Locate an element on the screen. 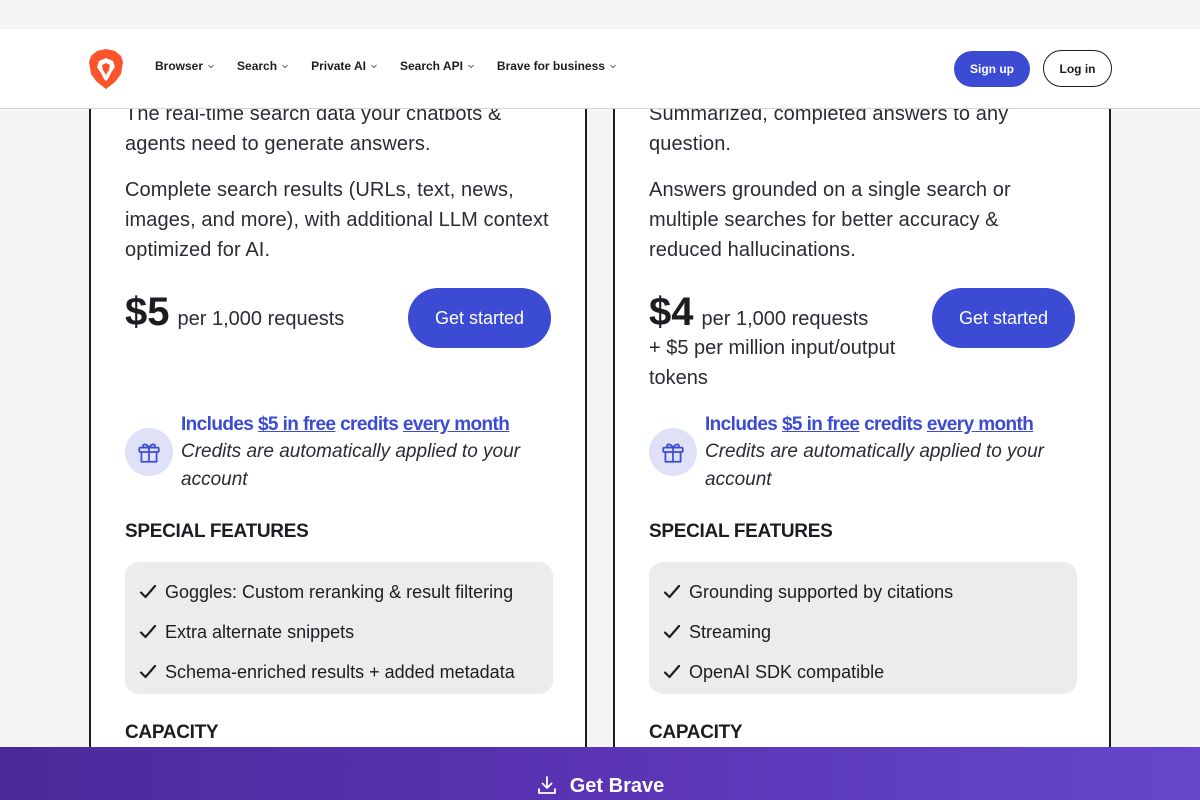 This screenshot has height=800, width=1200. nav-label: Search is located at coordinates (257, 66).